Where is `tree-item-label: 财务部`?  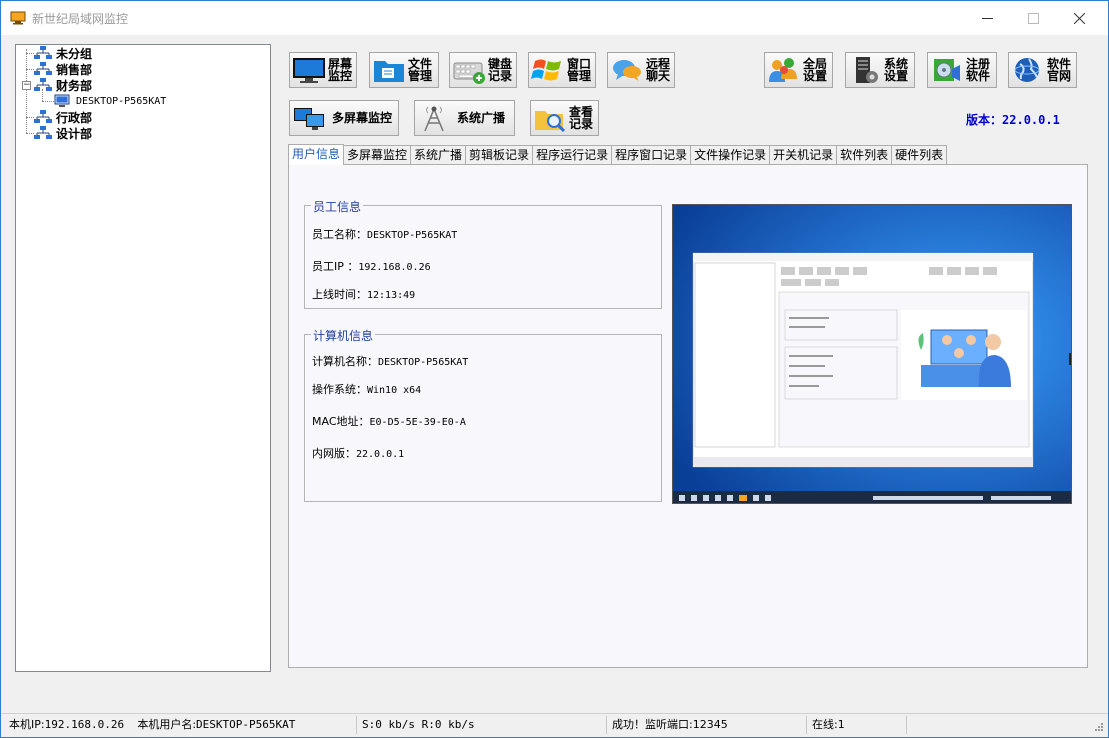 tree-item-label: 财务部 is located at coordinates (74, 85).